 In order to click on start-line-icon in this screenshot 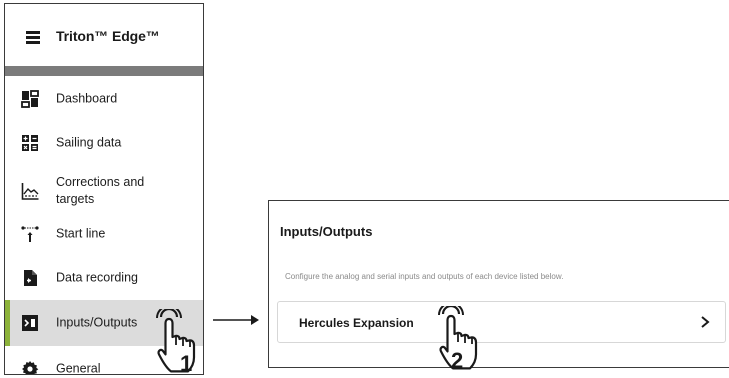, I will do `click(30, 234)`.